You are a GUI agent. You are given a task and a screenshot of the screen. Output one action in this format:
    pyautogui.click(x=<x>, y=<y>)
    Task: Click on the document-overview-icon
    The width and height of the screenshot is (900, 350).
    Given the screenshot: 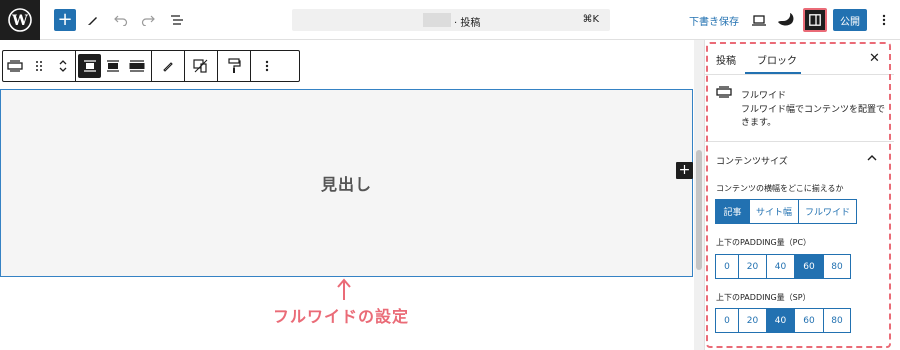 What is the action you would take?
    pyautogui.click(x=177, y=20)
    